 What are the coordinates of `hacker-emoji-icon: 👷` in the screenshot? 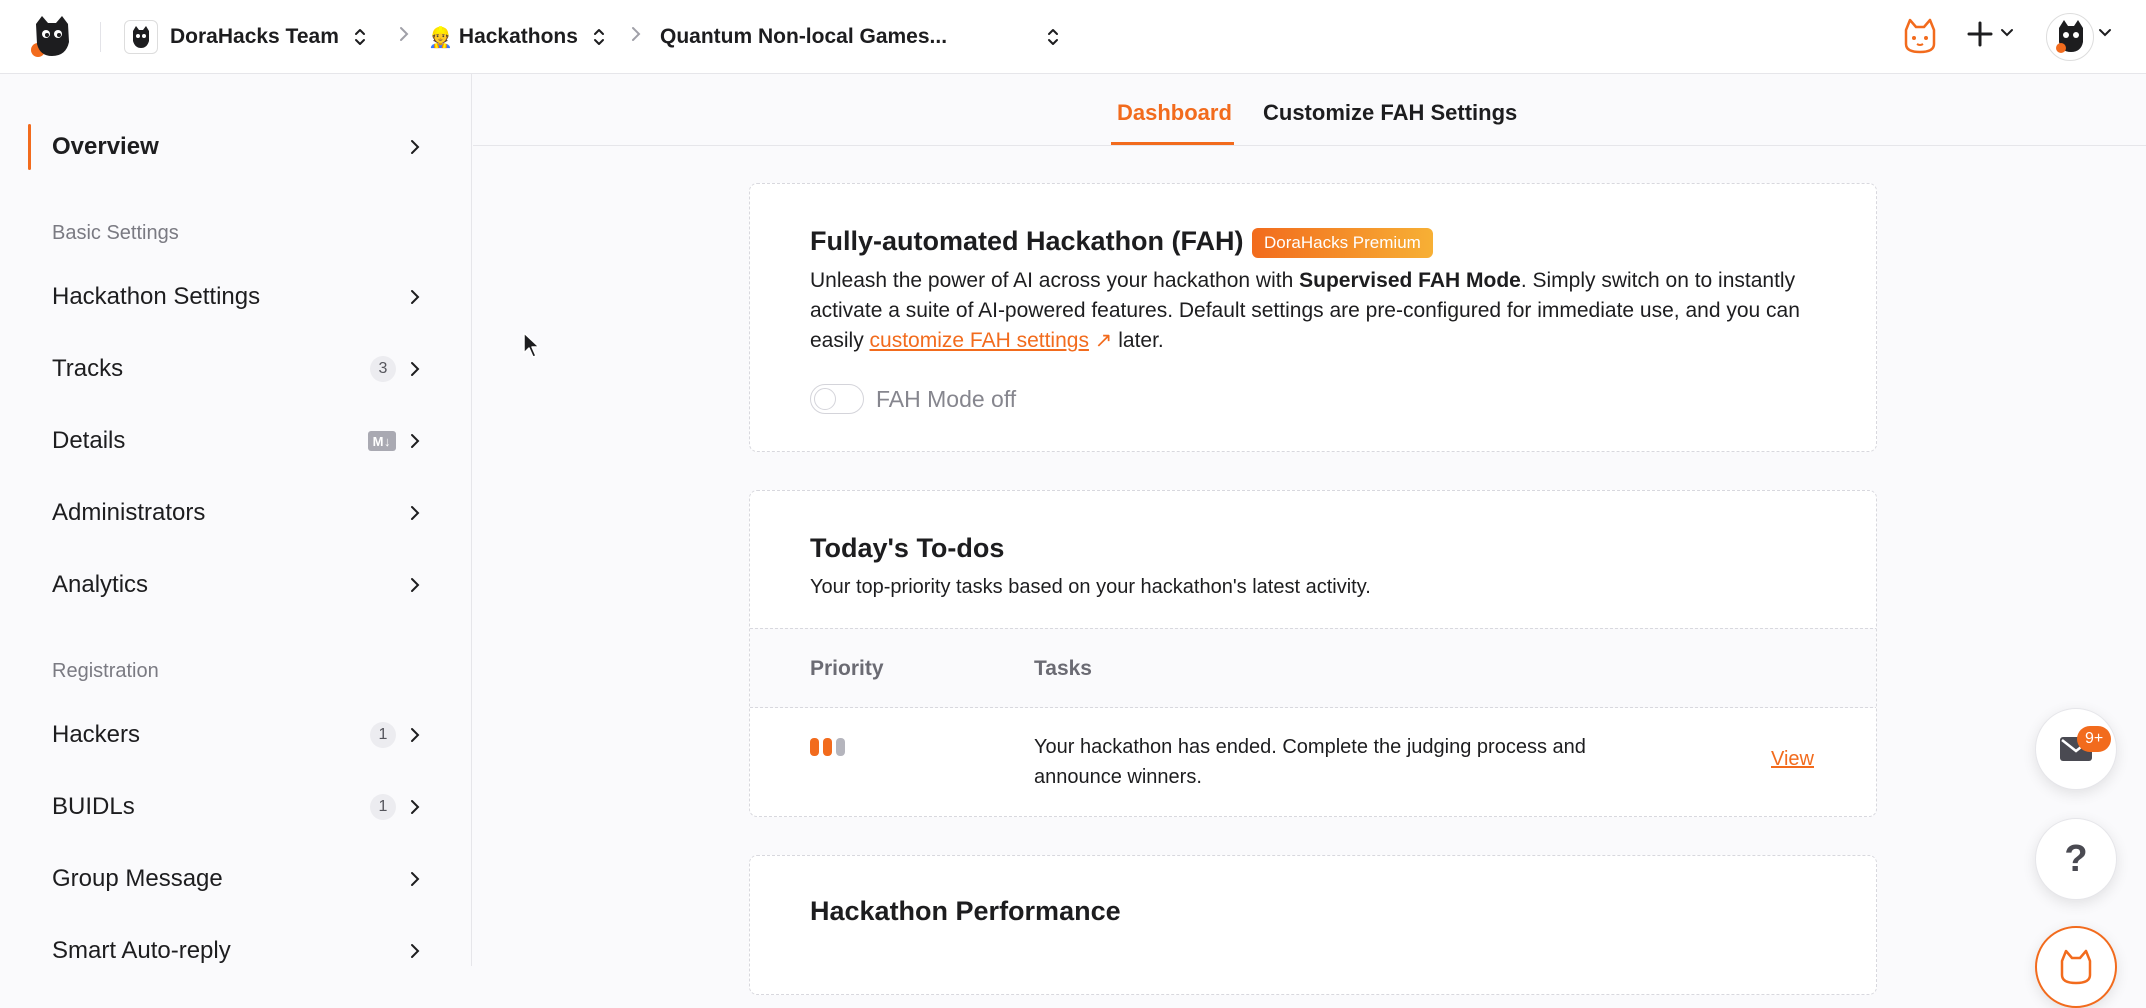 It's located at (440, 37).